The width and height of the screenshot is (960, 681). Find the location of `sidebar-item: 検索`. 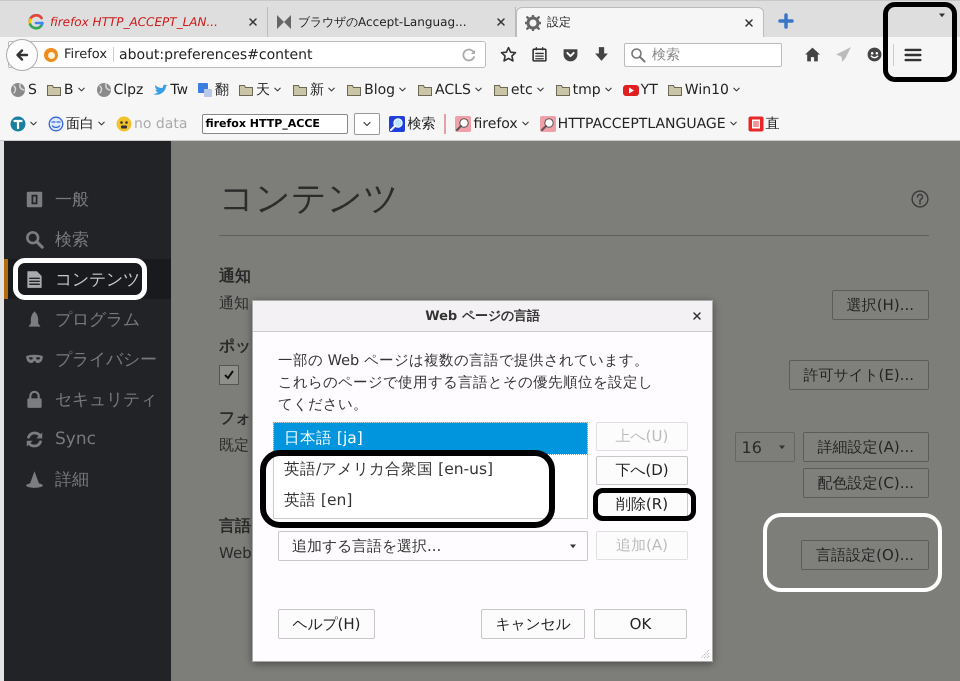

sidebar-item: 検索 is located at coordinates (87, 239).